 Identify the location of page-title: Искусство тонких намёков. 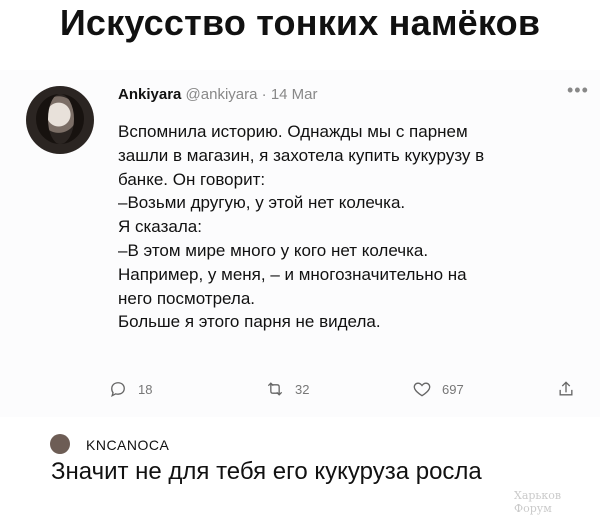
(300, 22).